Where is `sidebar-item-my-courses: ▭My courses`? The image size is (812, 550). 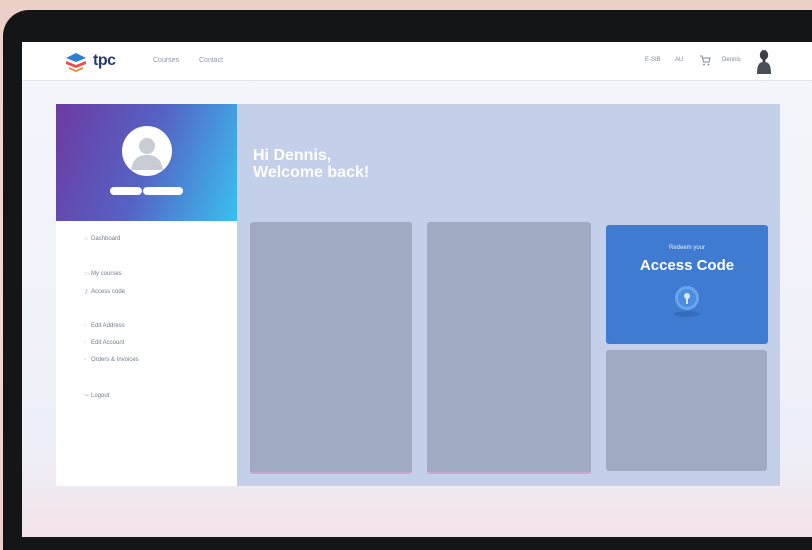 sidebar-item-my-courses: ▭My courses is located at coordinates (103, 273).